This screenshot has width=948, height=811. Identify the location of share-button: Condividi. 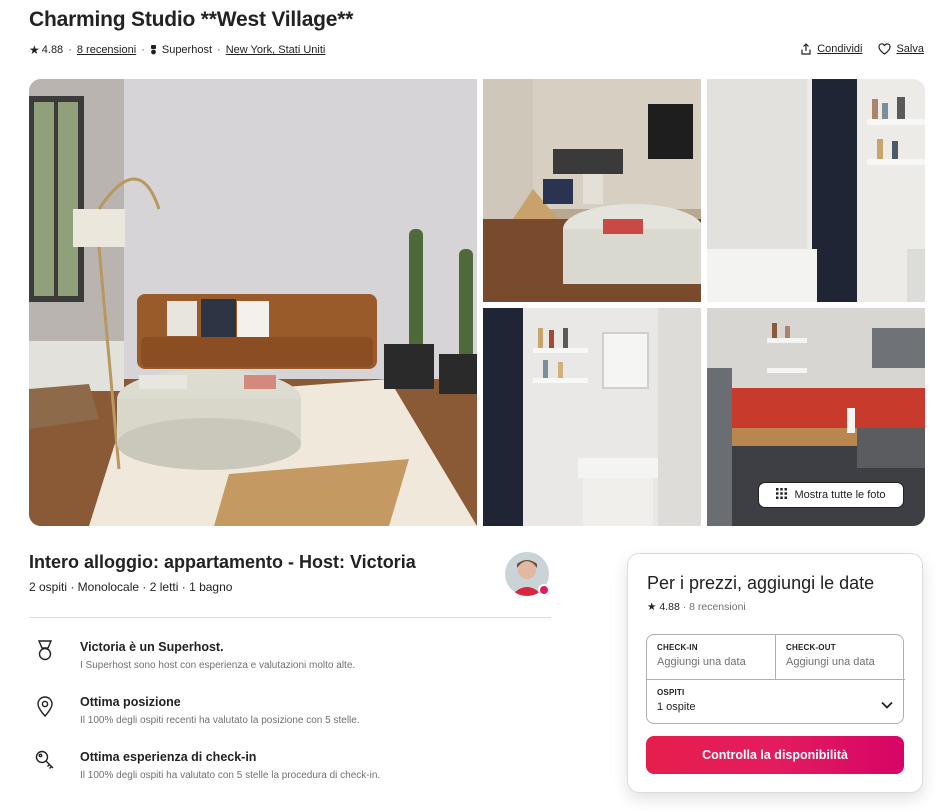
(831, 49).